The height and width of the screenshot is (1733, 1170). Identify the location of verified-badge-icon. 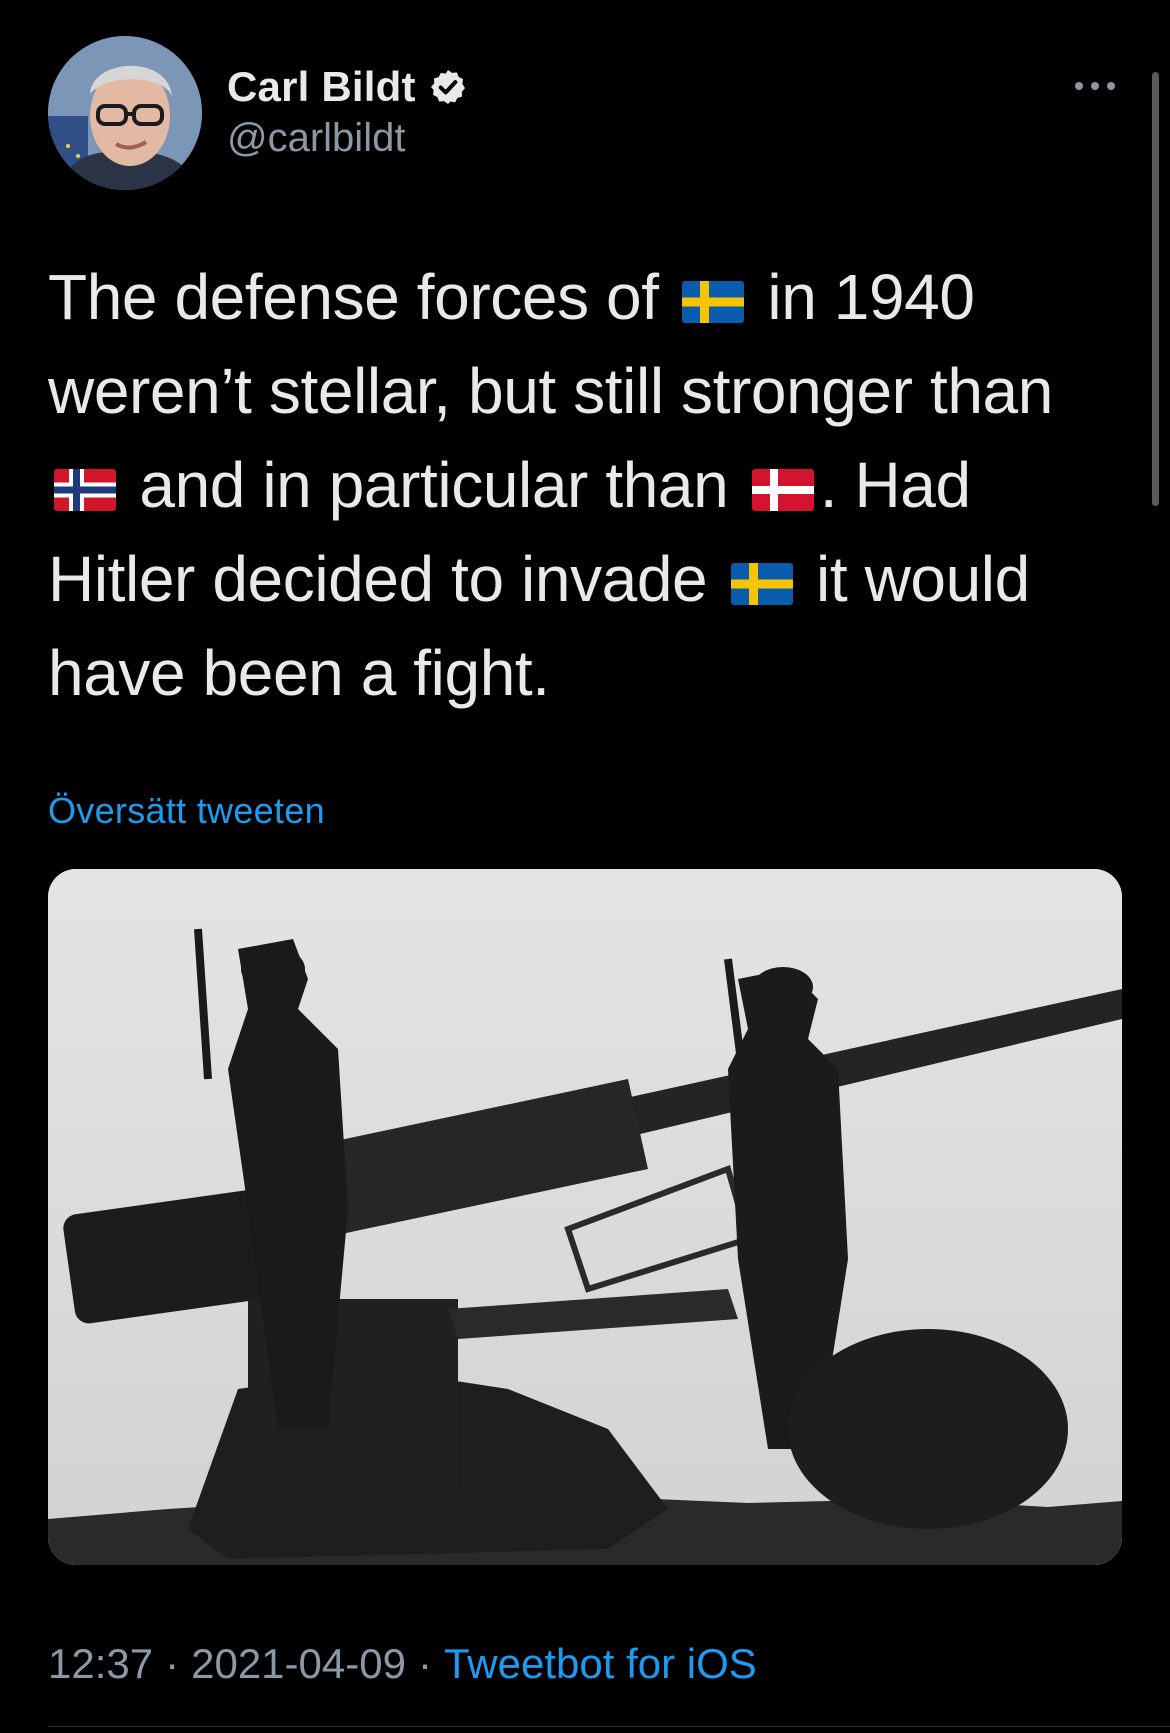
(447, 87).